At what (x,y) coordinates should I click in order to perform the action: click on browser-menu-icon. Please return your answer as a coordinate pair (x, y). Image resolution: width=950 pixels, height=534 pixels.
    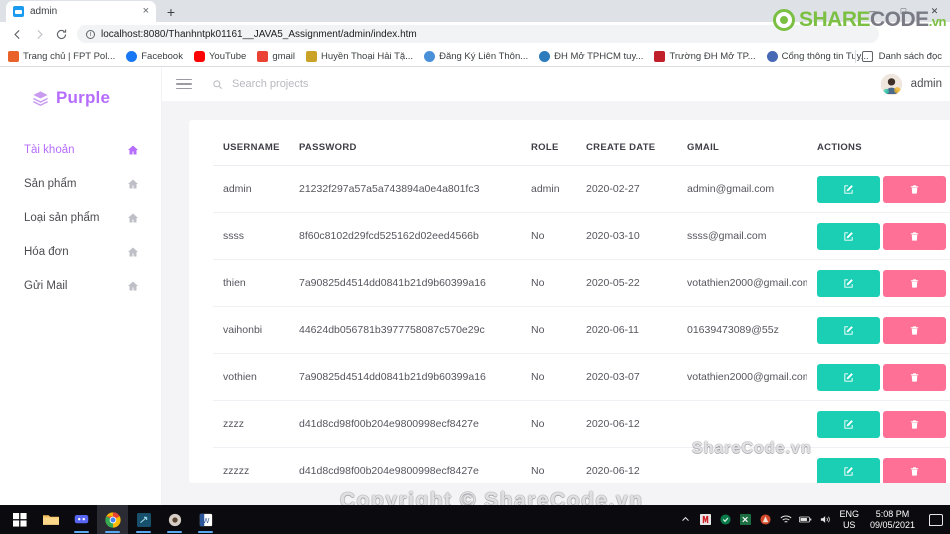
    Looking at the image, I should click on (933, 34).